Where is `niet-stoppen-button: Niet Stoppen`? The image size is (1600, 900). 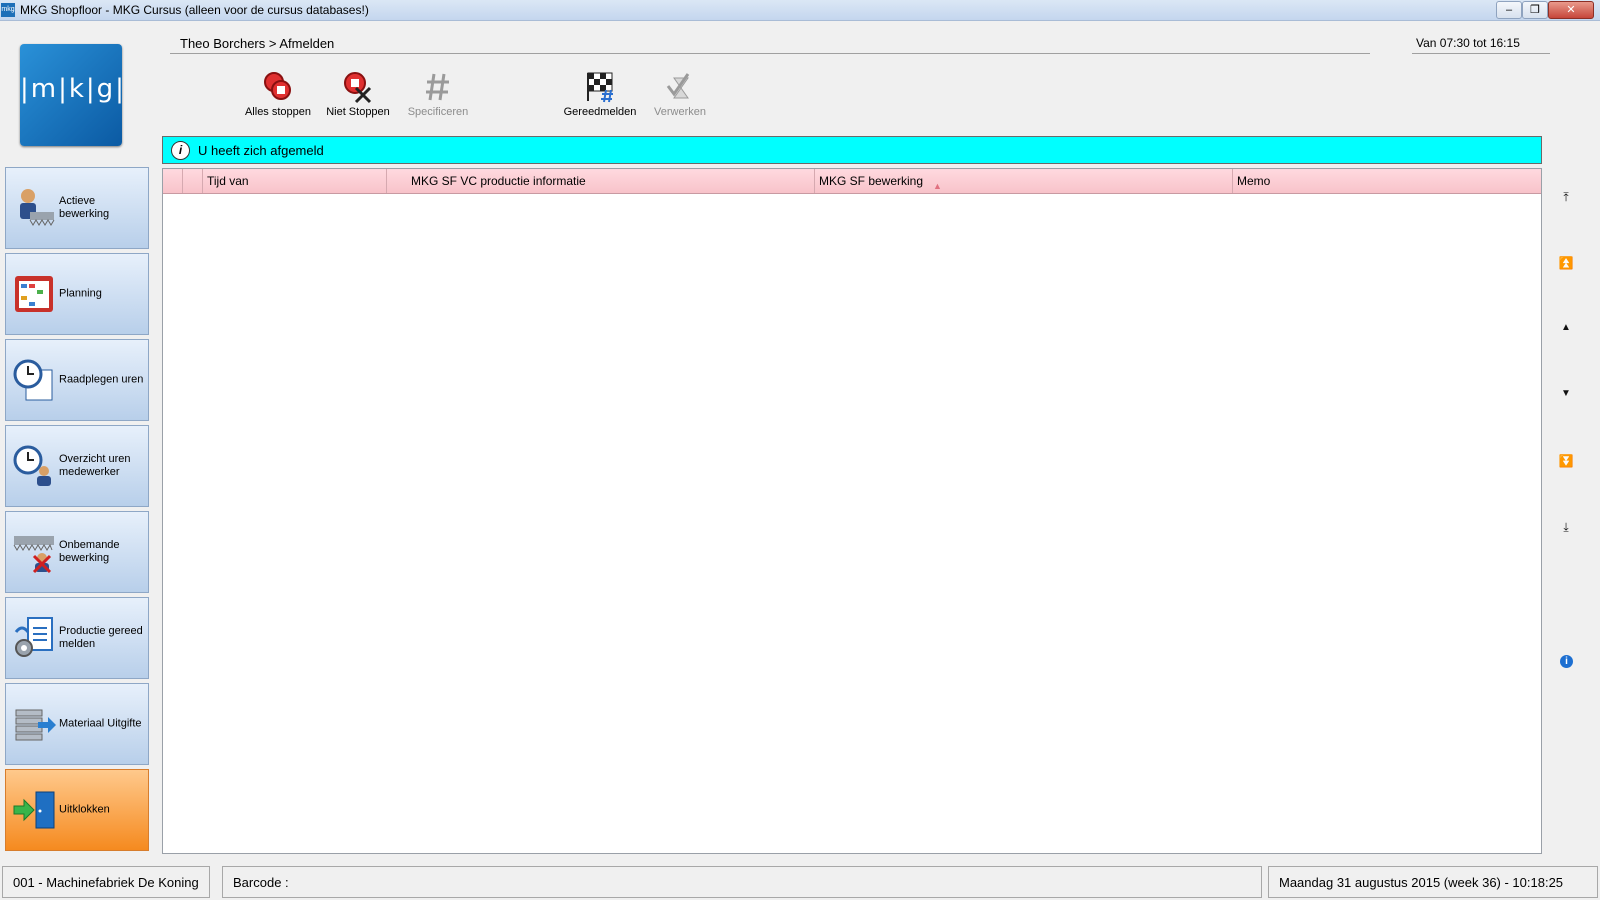
niet-stoppen-button: Niet Stoppen is located at coordinates (358, 94).